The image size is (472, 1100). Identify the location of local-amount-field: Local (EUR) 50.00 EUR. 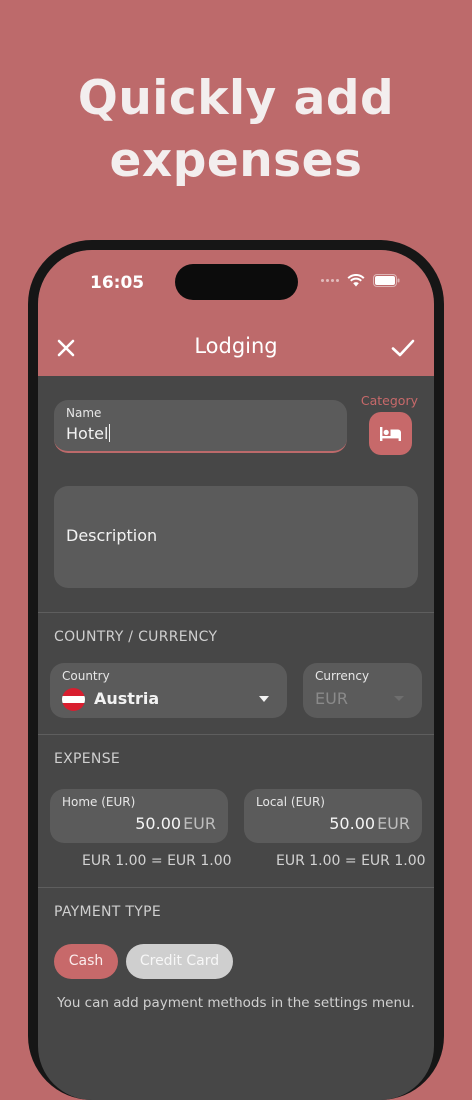
(333, 816).